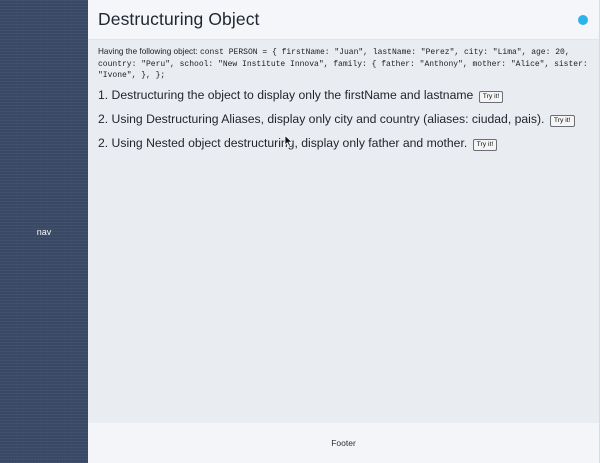 The width and height of the screenshot is (600, 463). I want to click on sidebar-nav: nav, so click(44, 231).